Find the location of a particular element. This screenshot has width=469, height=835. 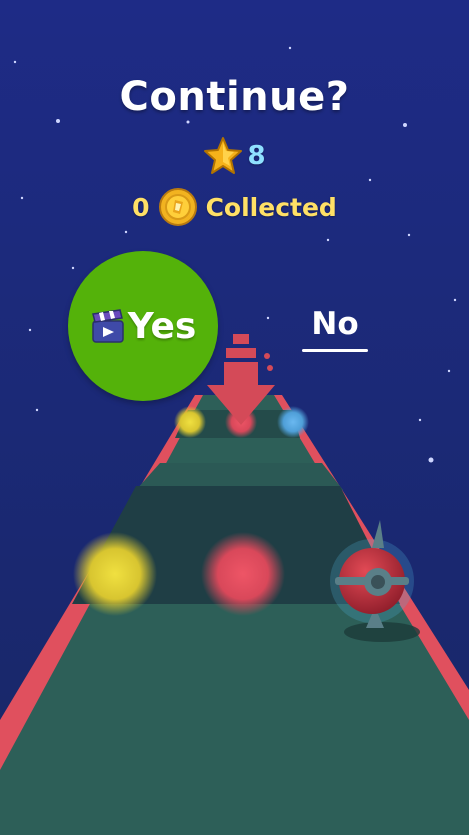

stars-row: 8 is located at coordinates (234, 156).